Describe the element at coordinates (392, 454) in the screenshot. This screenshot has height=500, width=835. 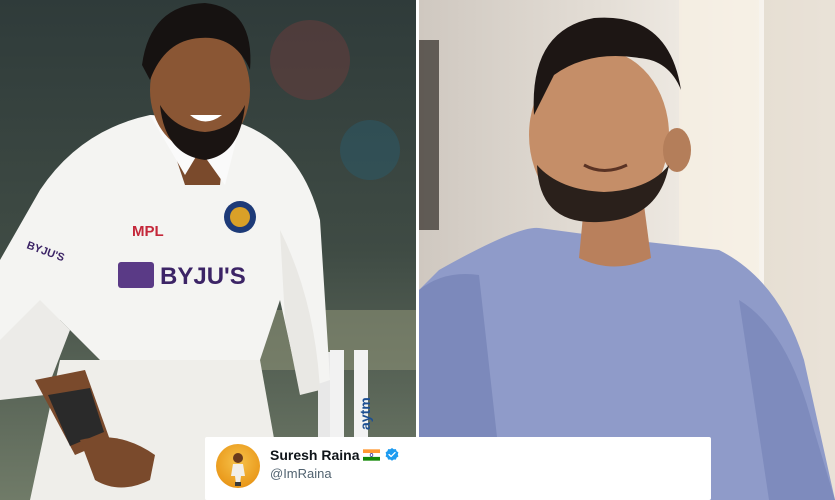
I see `verified-badge-icon` at that location.